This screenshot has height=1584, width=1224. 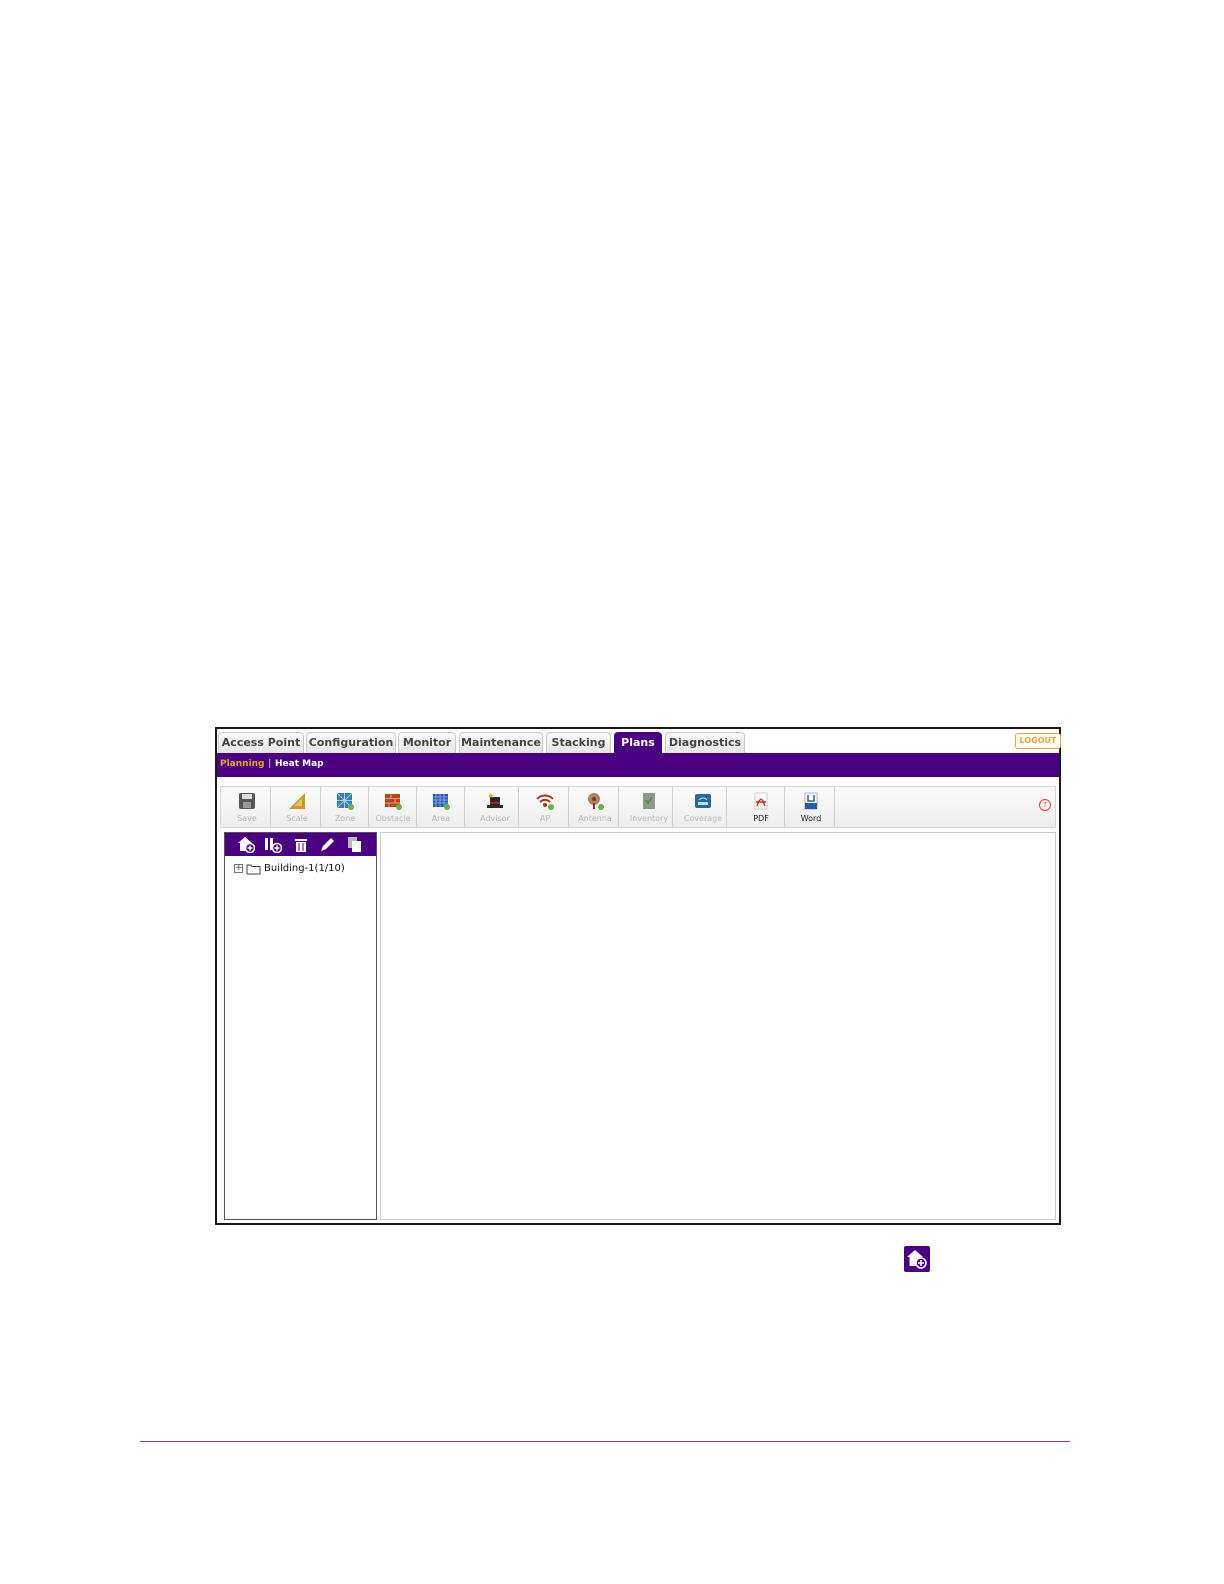 What do you see at coordinates (247, 801) in the screenshot?
I see `save-icon` at bounding box center [247, 801].